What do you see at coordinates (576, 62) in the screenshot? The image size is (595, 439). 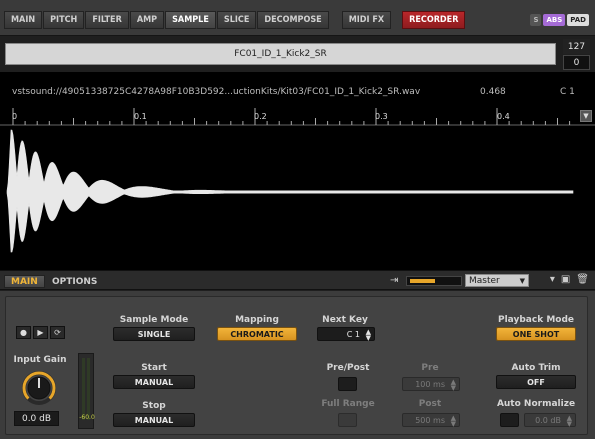 I see `velocity-low-value: 0` at bounding box center [576, 62].